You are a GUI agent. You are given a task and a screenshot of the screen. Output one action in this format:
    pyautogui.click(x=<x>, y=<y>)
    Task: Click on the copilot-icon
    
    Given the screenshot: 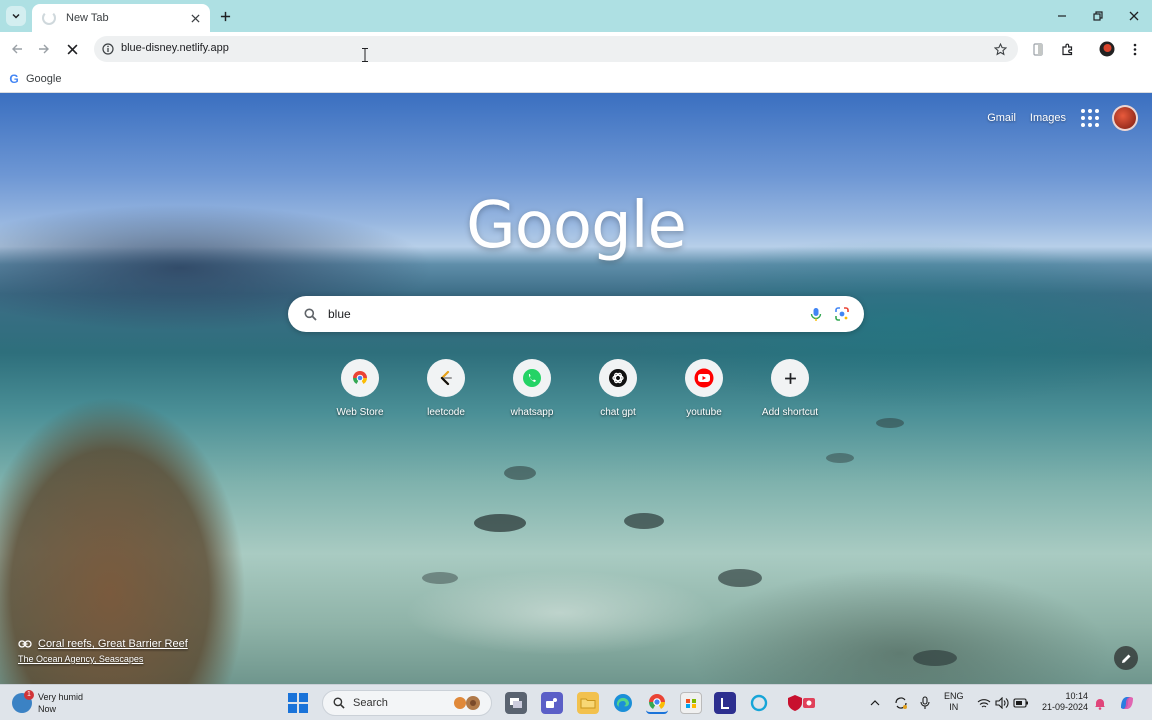 What is the action you would take?
    pyautogui.click(x=1127, y=703)
    